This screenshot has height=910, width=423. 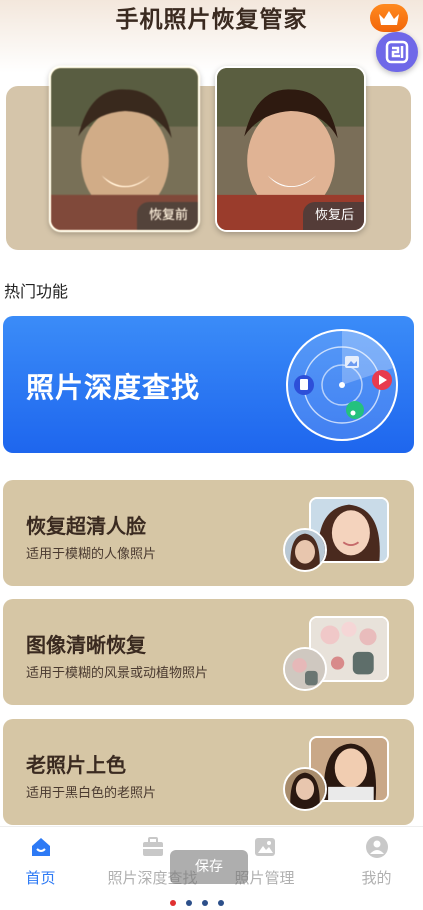 I want to click on before-label: 恢复前, so click(x=167, y=216).